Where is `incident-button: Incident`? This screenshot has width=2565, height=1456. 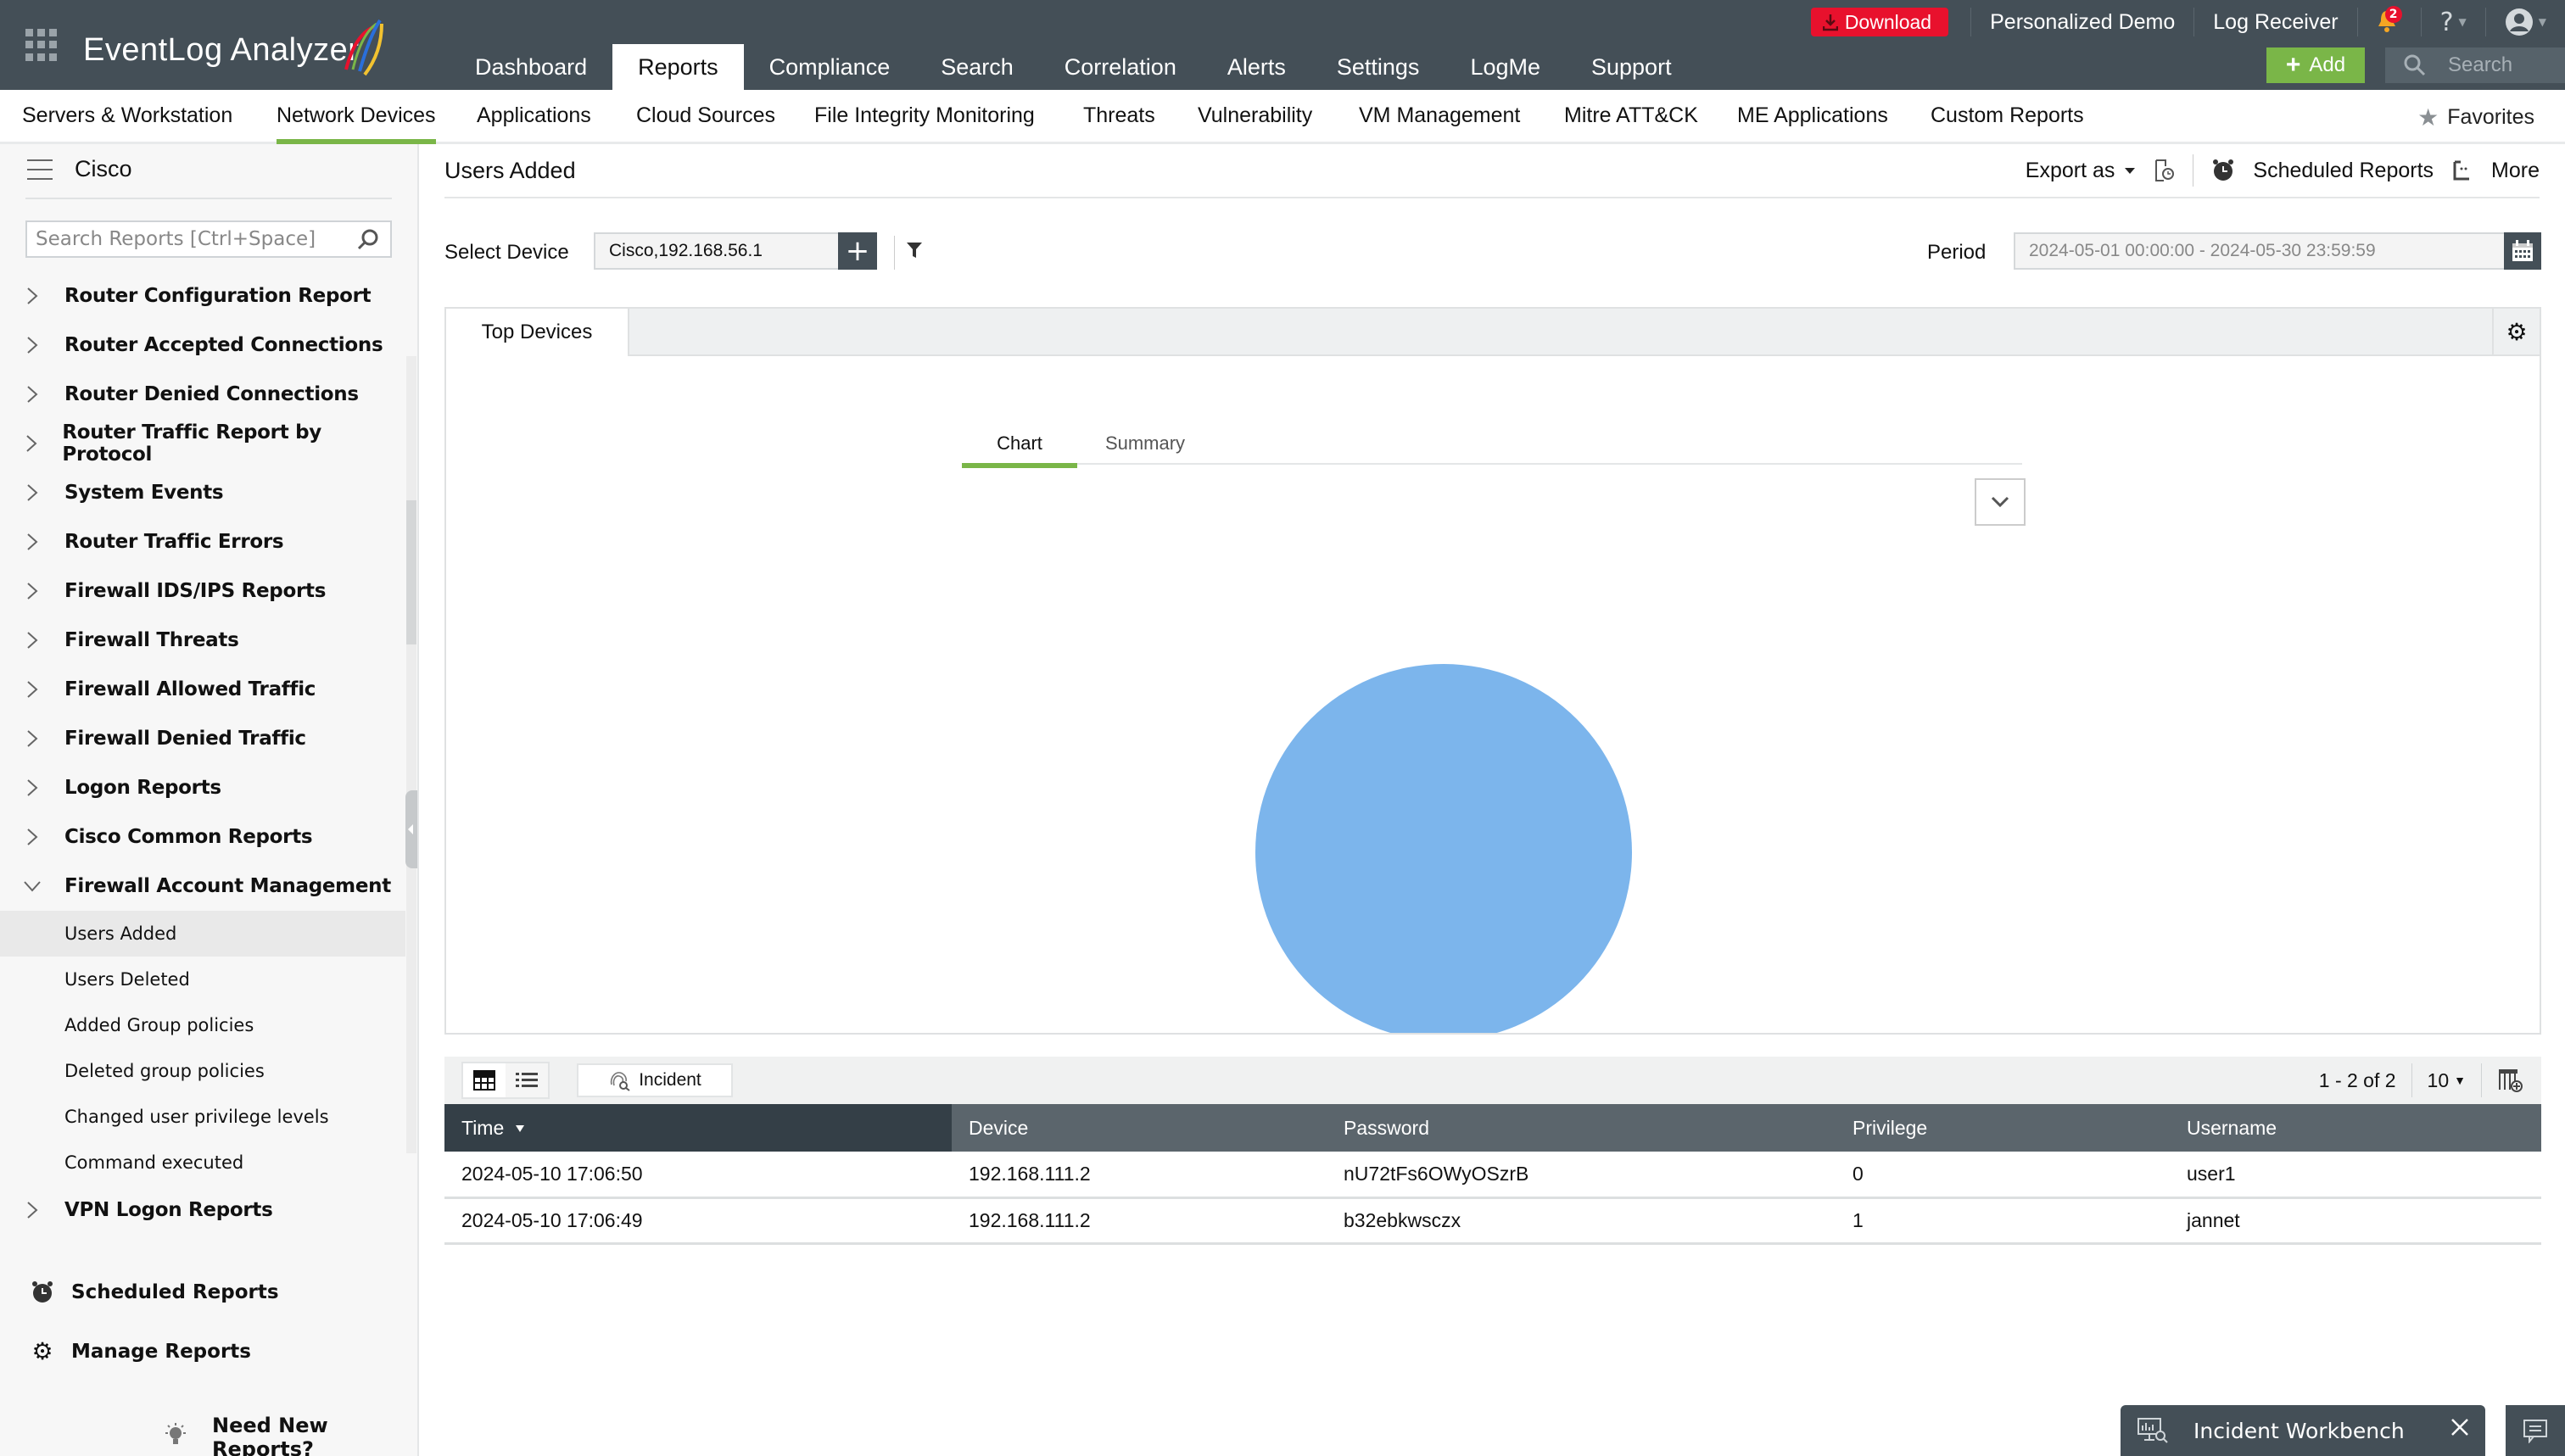
incident-button: Incident is located at coordinates (655, 1080).